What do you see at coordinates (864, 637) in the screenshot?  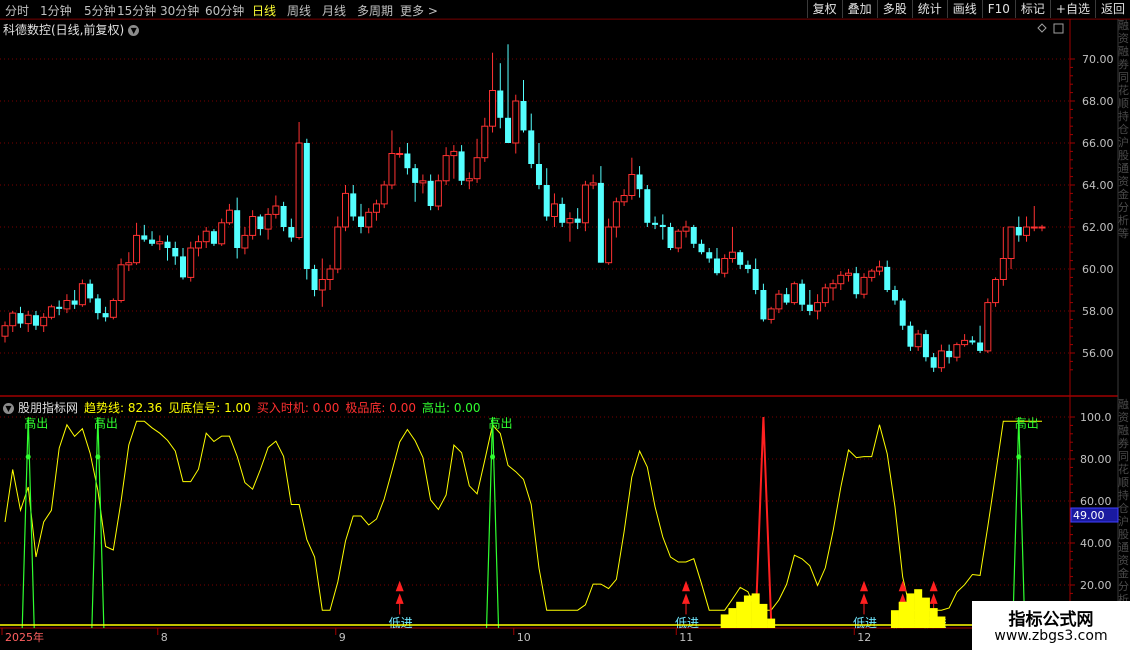 I see `xaxis-label: 12` at bounding box center [864, 637].